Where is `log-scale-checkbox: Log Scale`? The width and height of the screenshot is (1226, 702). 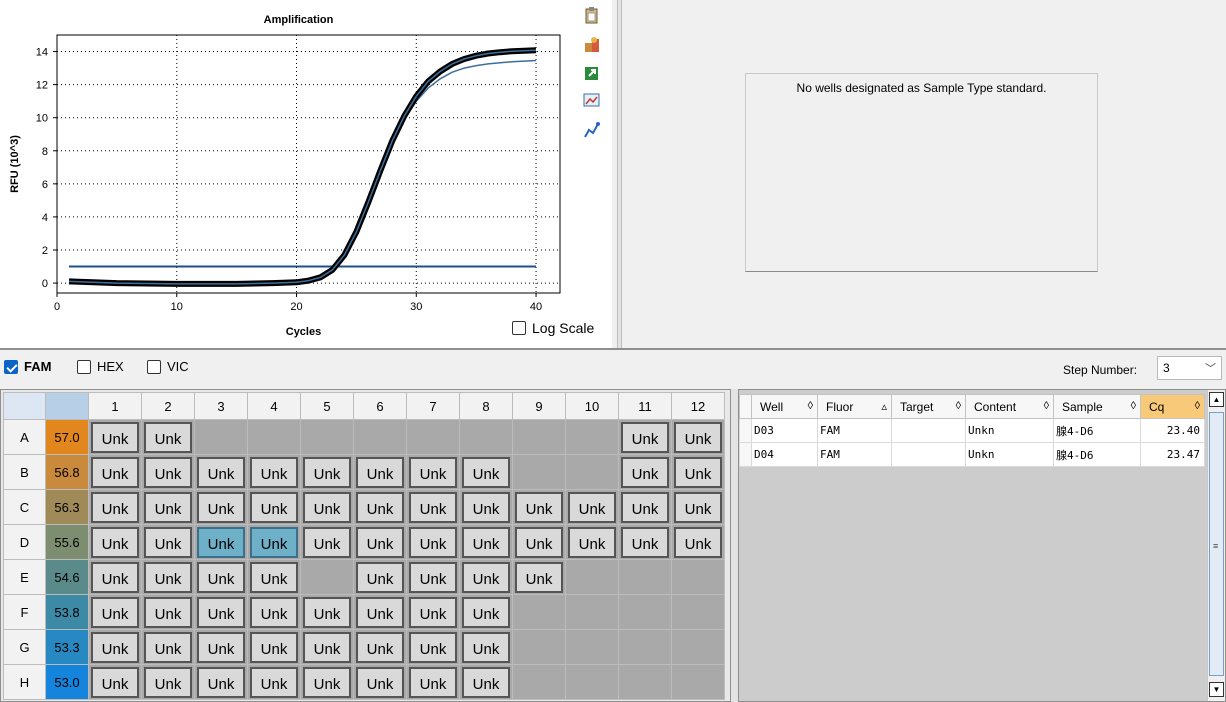
log-scale-checkbox: Log Scale is located at coordinates (553, 328).